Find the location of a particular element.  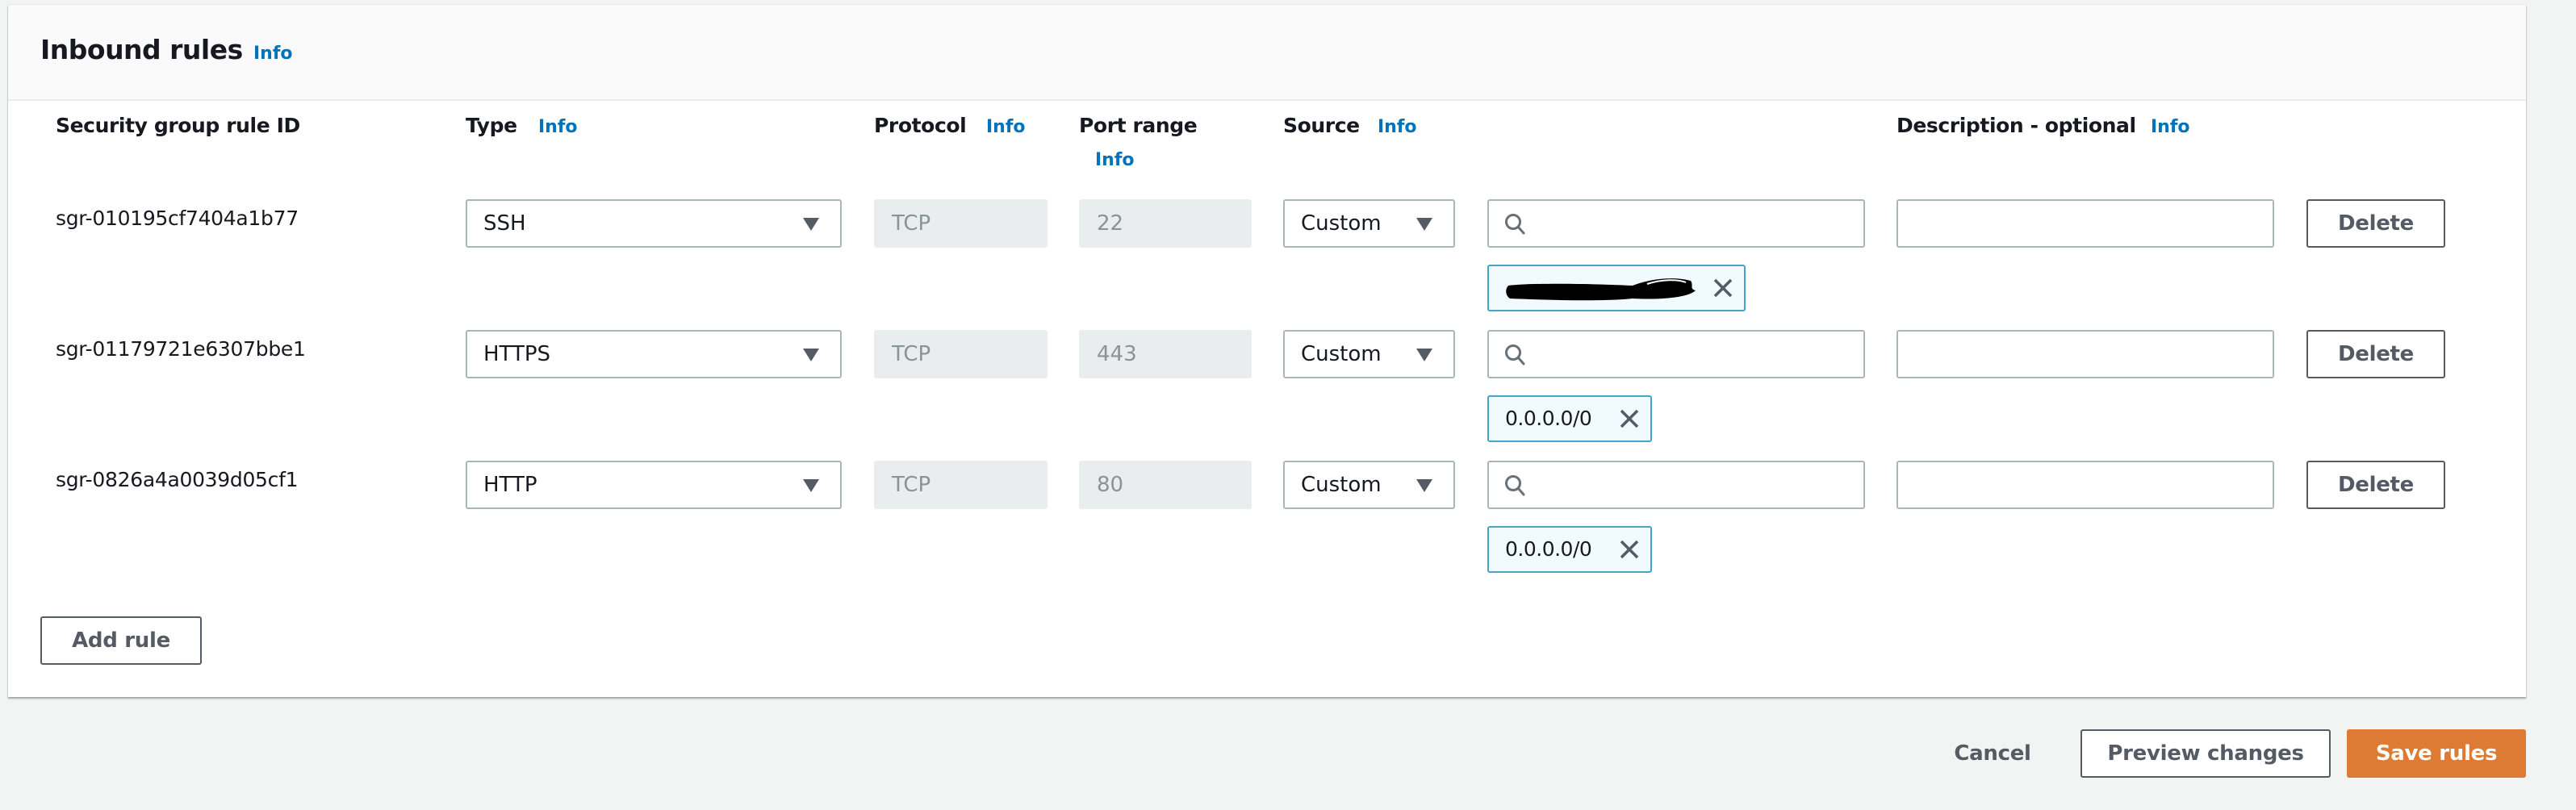

column-header-protocol: Protocol is located at coordinates (920, 125).